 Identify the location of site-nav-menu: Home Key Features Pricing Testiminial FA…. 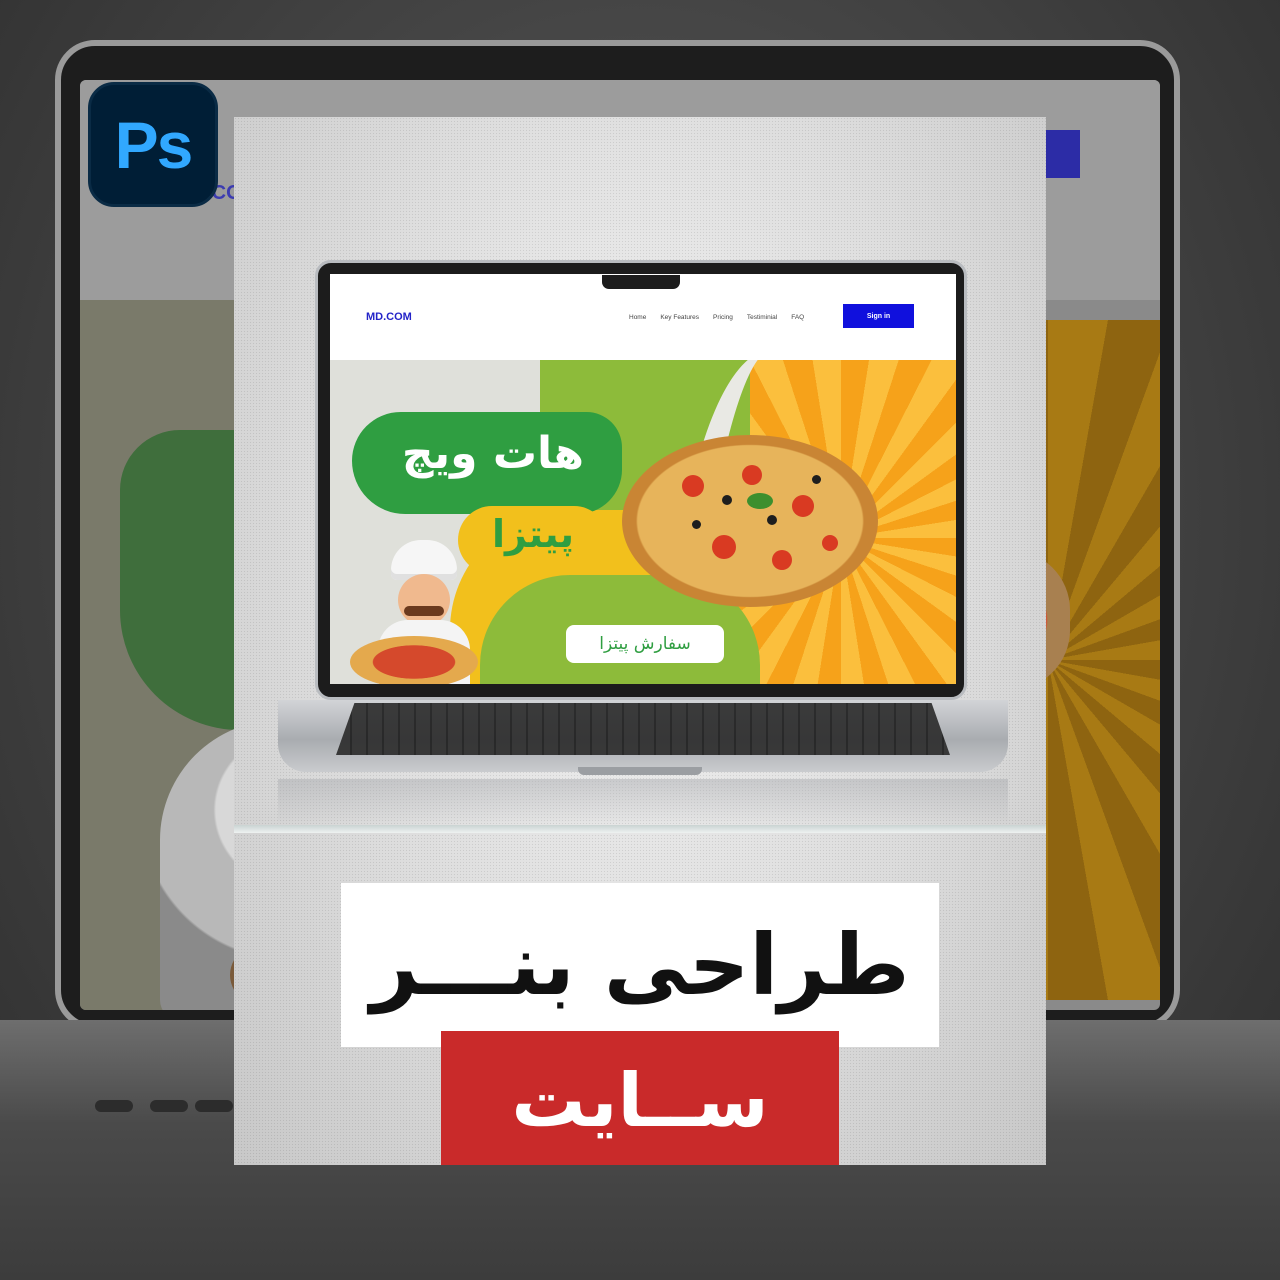
(716, 317).